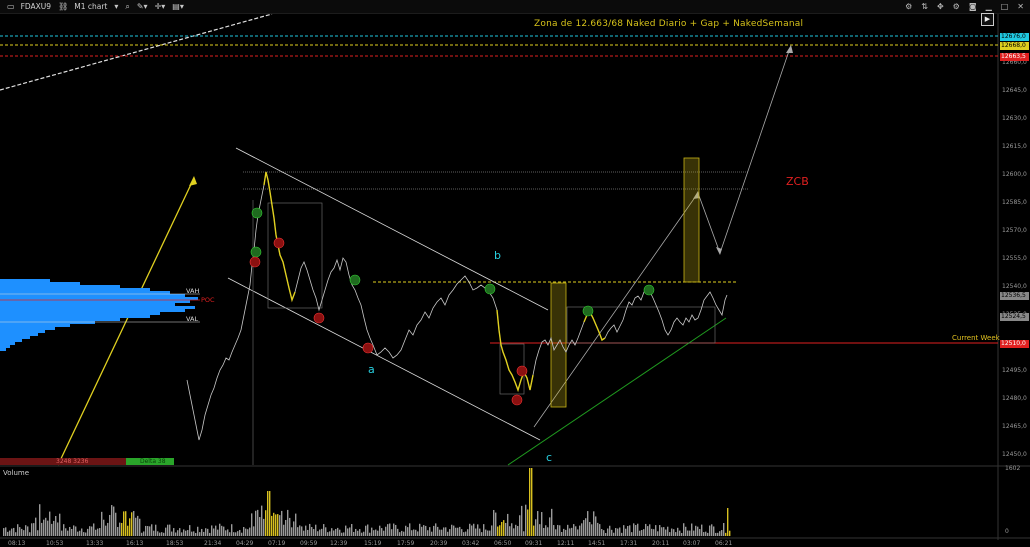 The width and height of the screenshot is (1030, 547). What do you see at coordinates (63, 6) in the screenshot?
I see `link-icon: ⛓` at bounding box center [63, 6].